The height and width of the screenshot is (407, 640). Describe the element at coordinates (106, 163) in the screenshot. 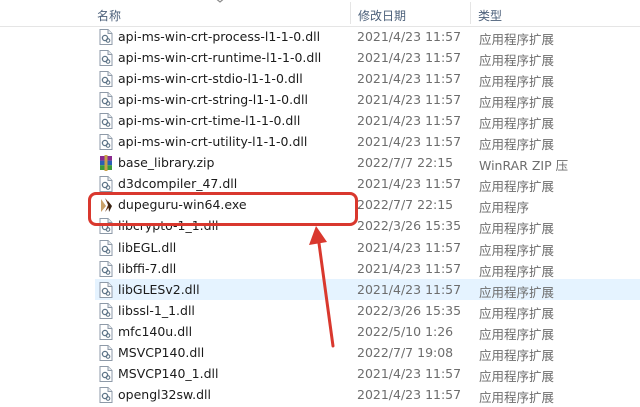

I see `zip-archive-icon` at that location.